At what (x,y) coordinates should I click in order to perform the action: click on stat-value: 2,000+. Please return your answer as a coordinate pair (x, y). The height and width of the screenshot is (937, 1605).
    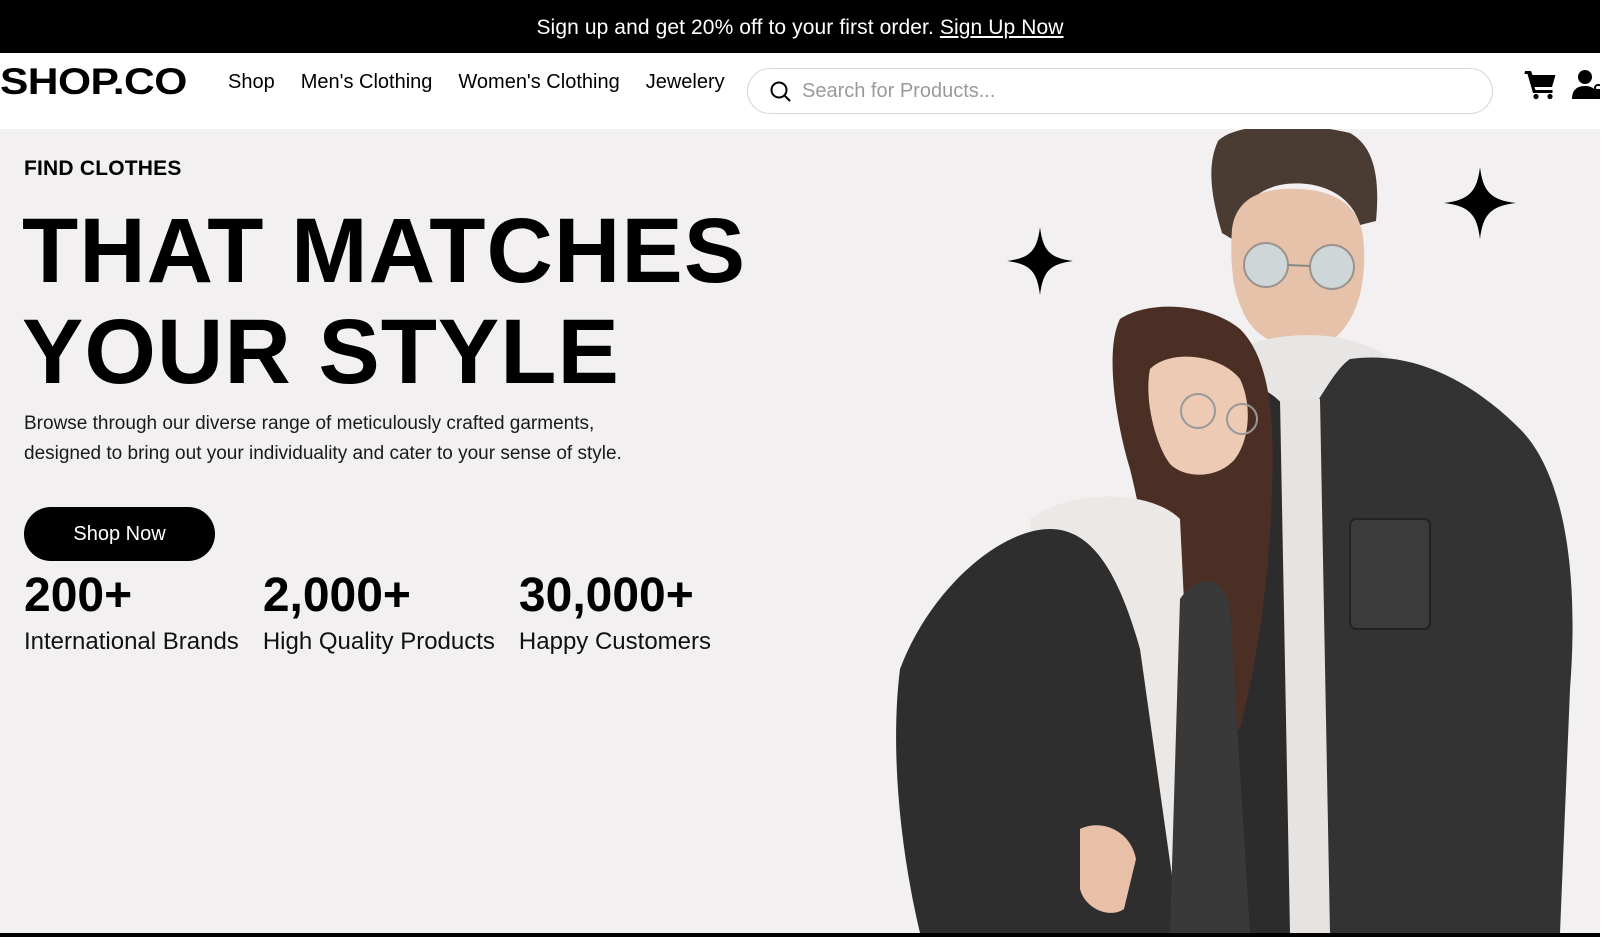
    Looking at the image, I should click on (336, 595).